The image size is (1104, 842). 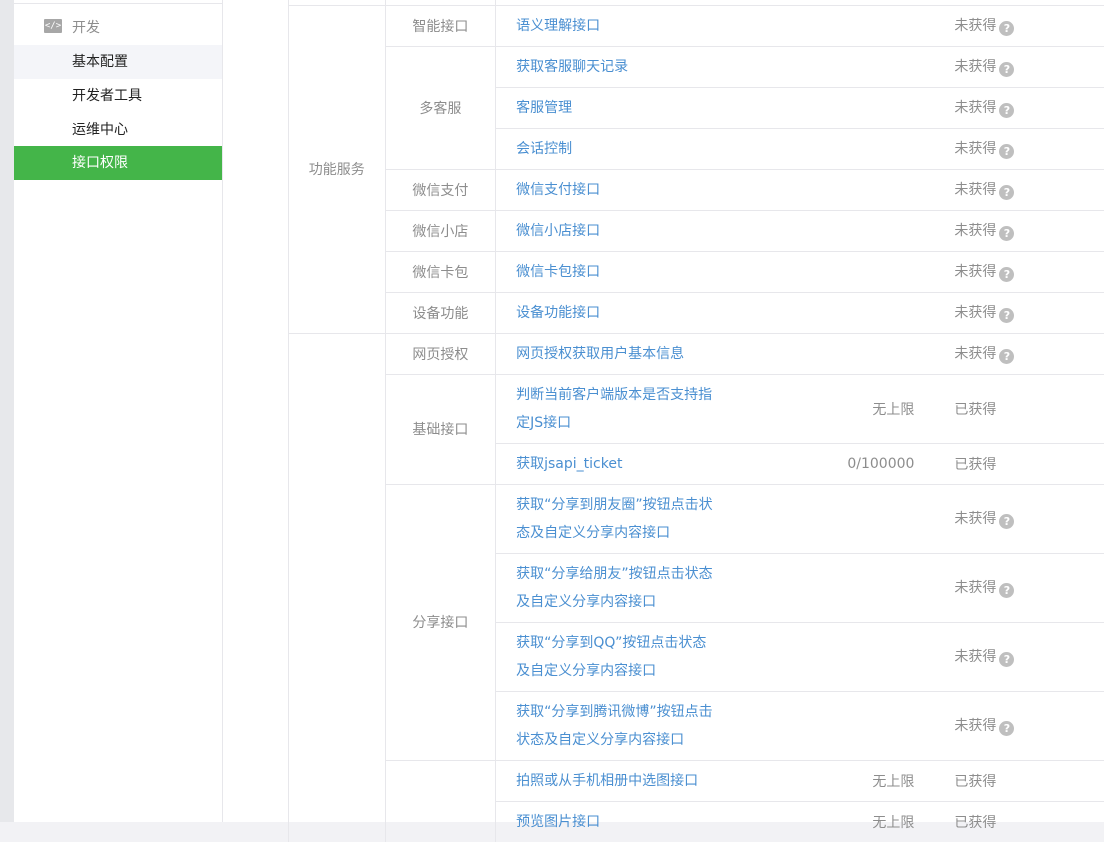 What do you see at coordinates (610, 230) in the screenshot?
I see `api-link: 微信小店接口` at bounding box center [610, 230].